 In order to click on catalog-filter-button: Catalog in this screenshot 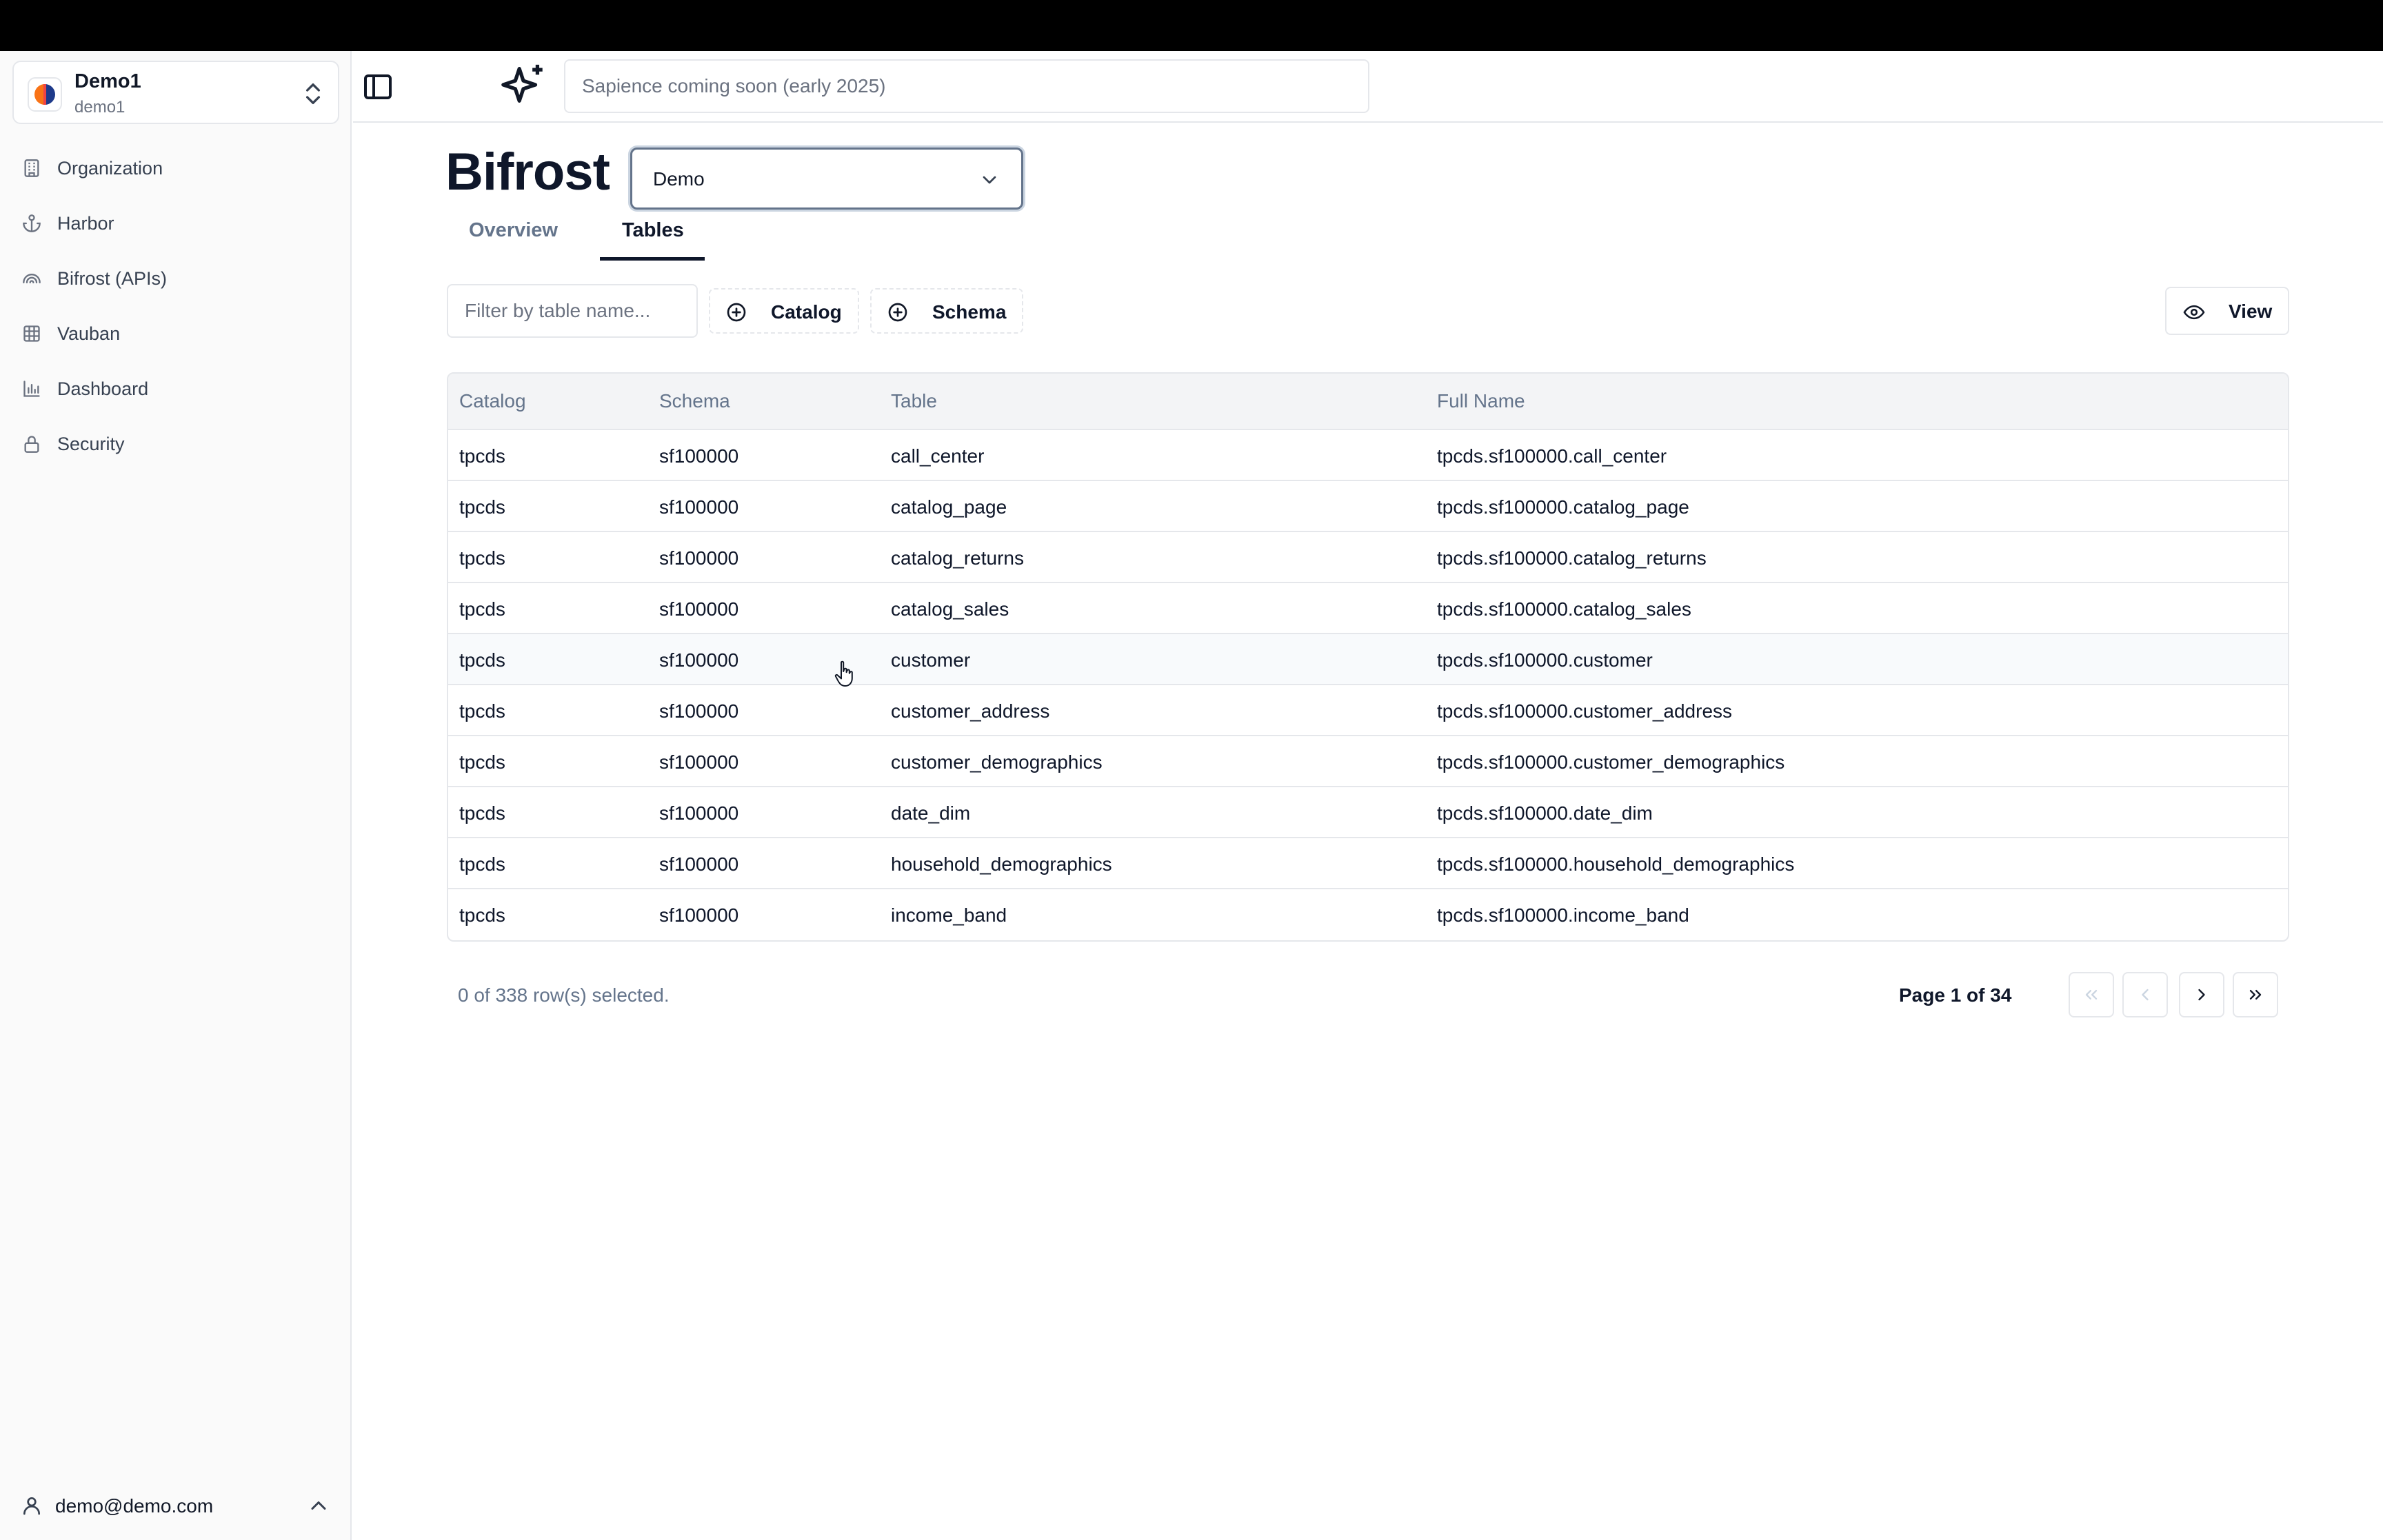, I will do `click(784, 311)`.